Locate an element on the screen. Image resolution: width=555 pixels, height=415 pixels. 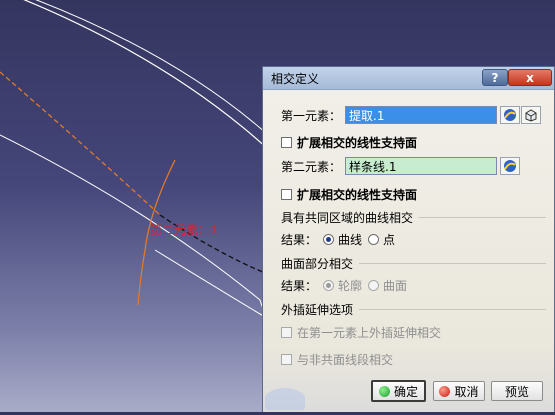
cube-icon is located at coordinates (531, 115).